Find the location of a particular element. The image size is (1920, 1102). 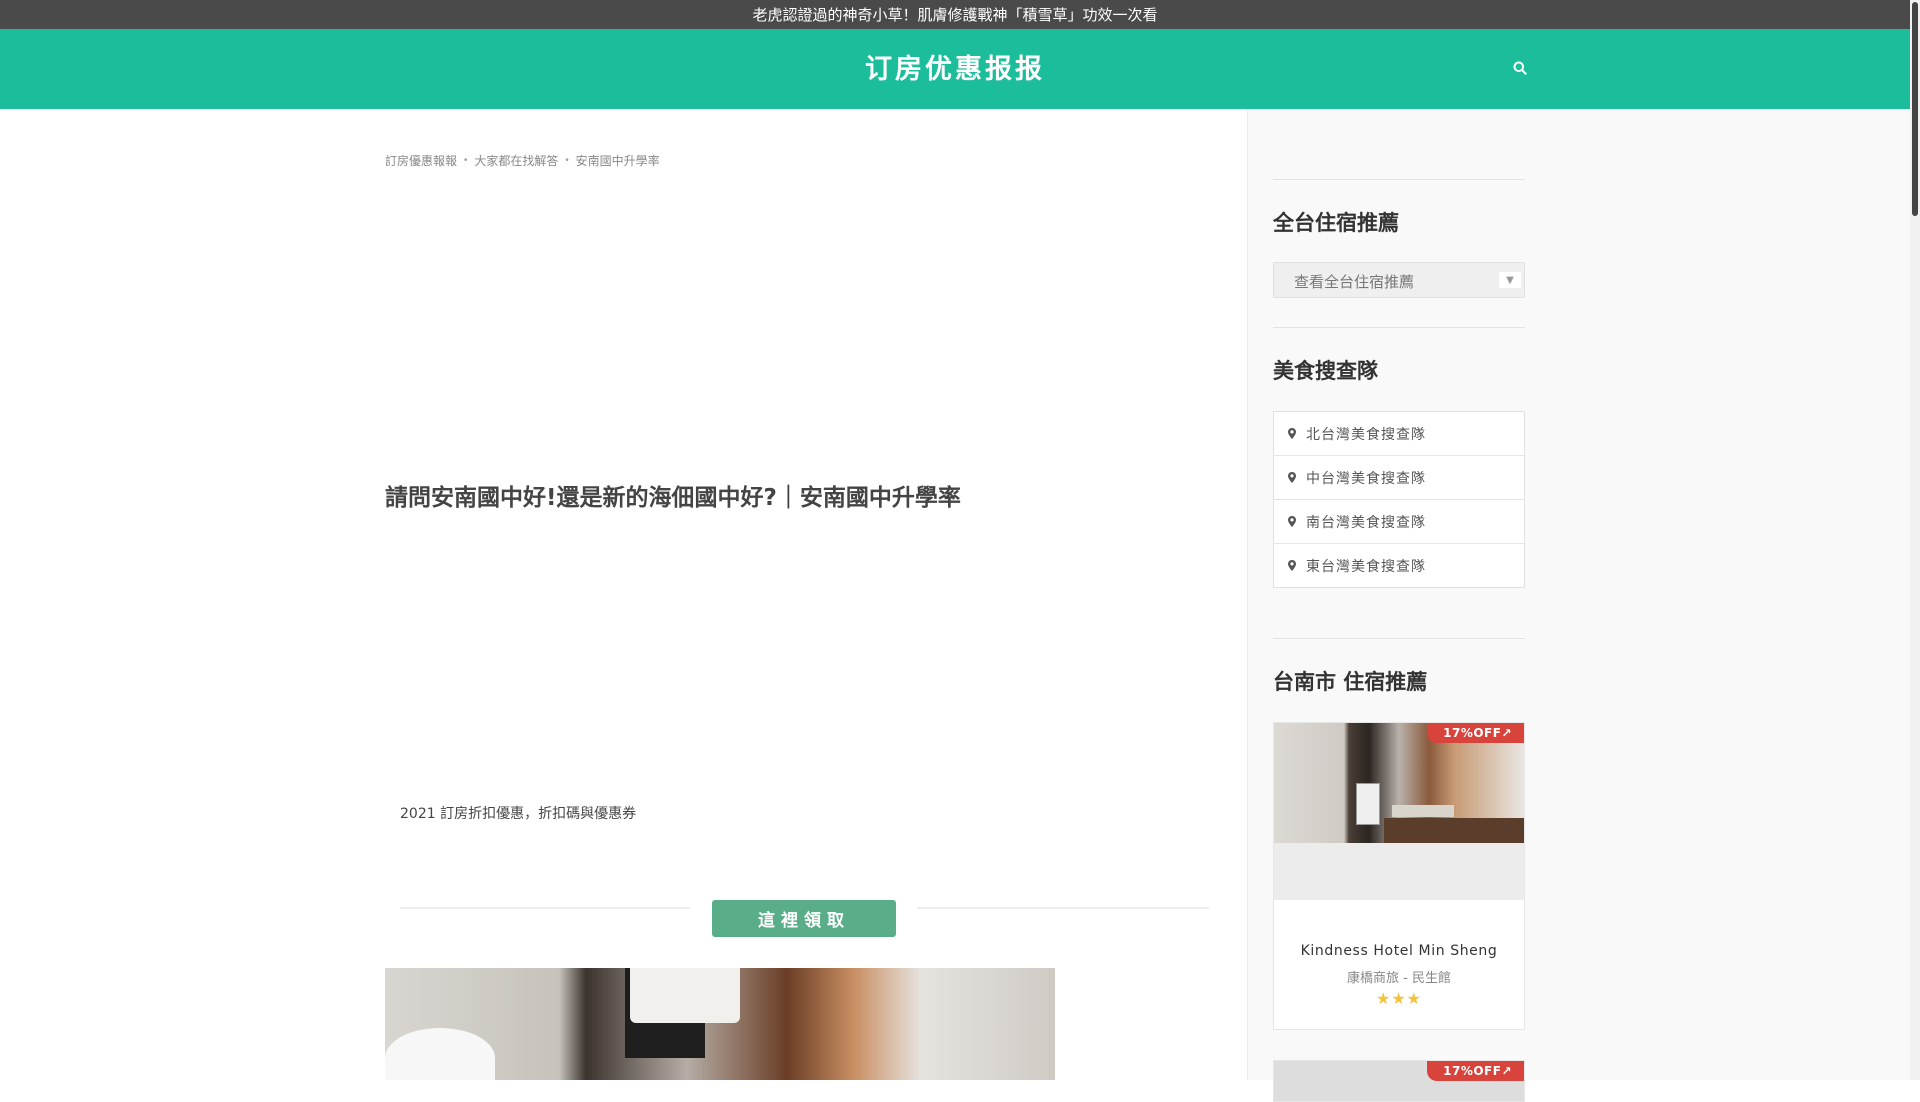

claim-button: 這裡領取 is located at coordinates (804, 918).